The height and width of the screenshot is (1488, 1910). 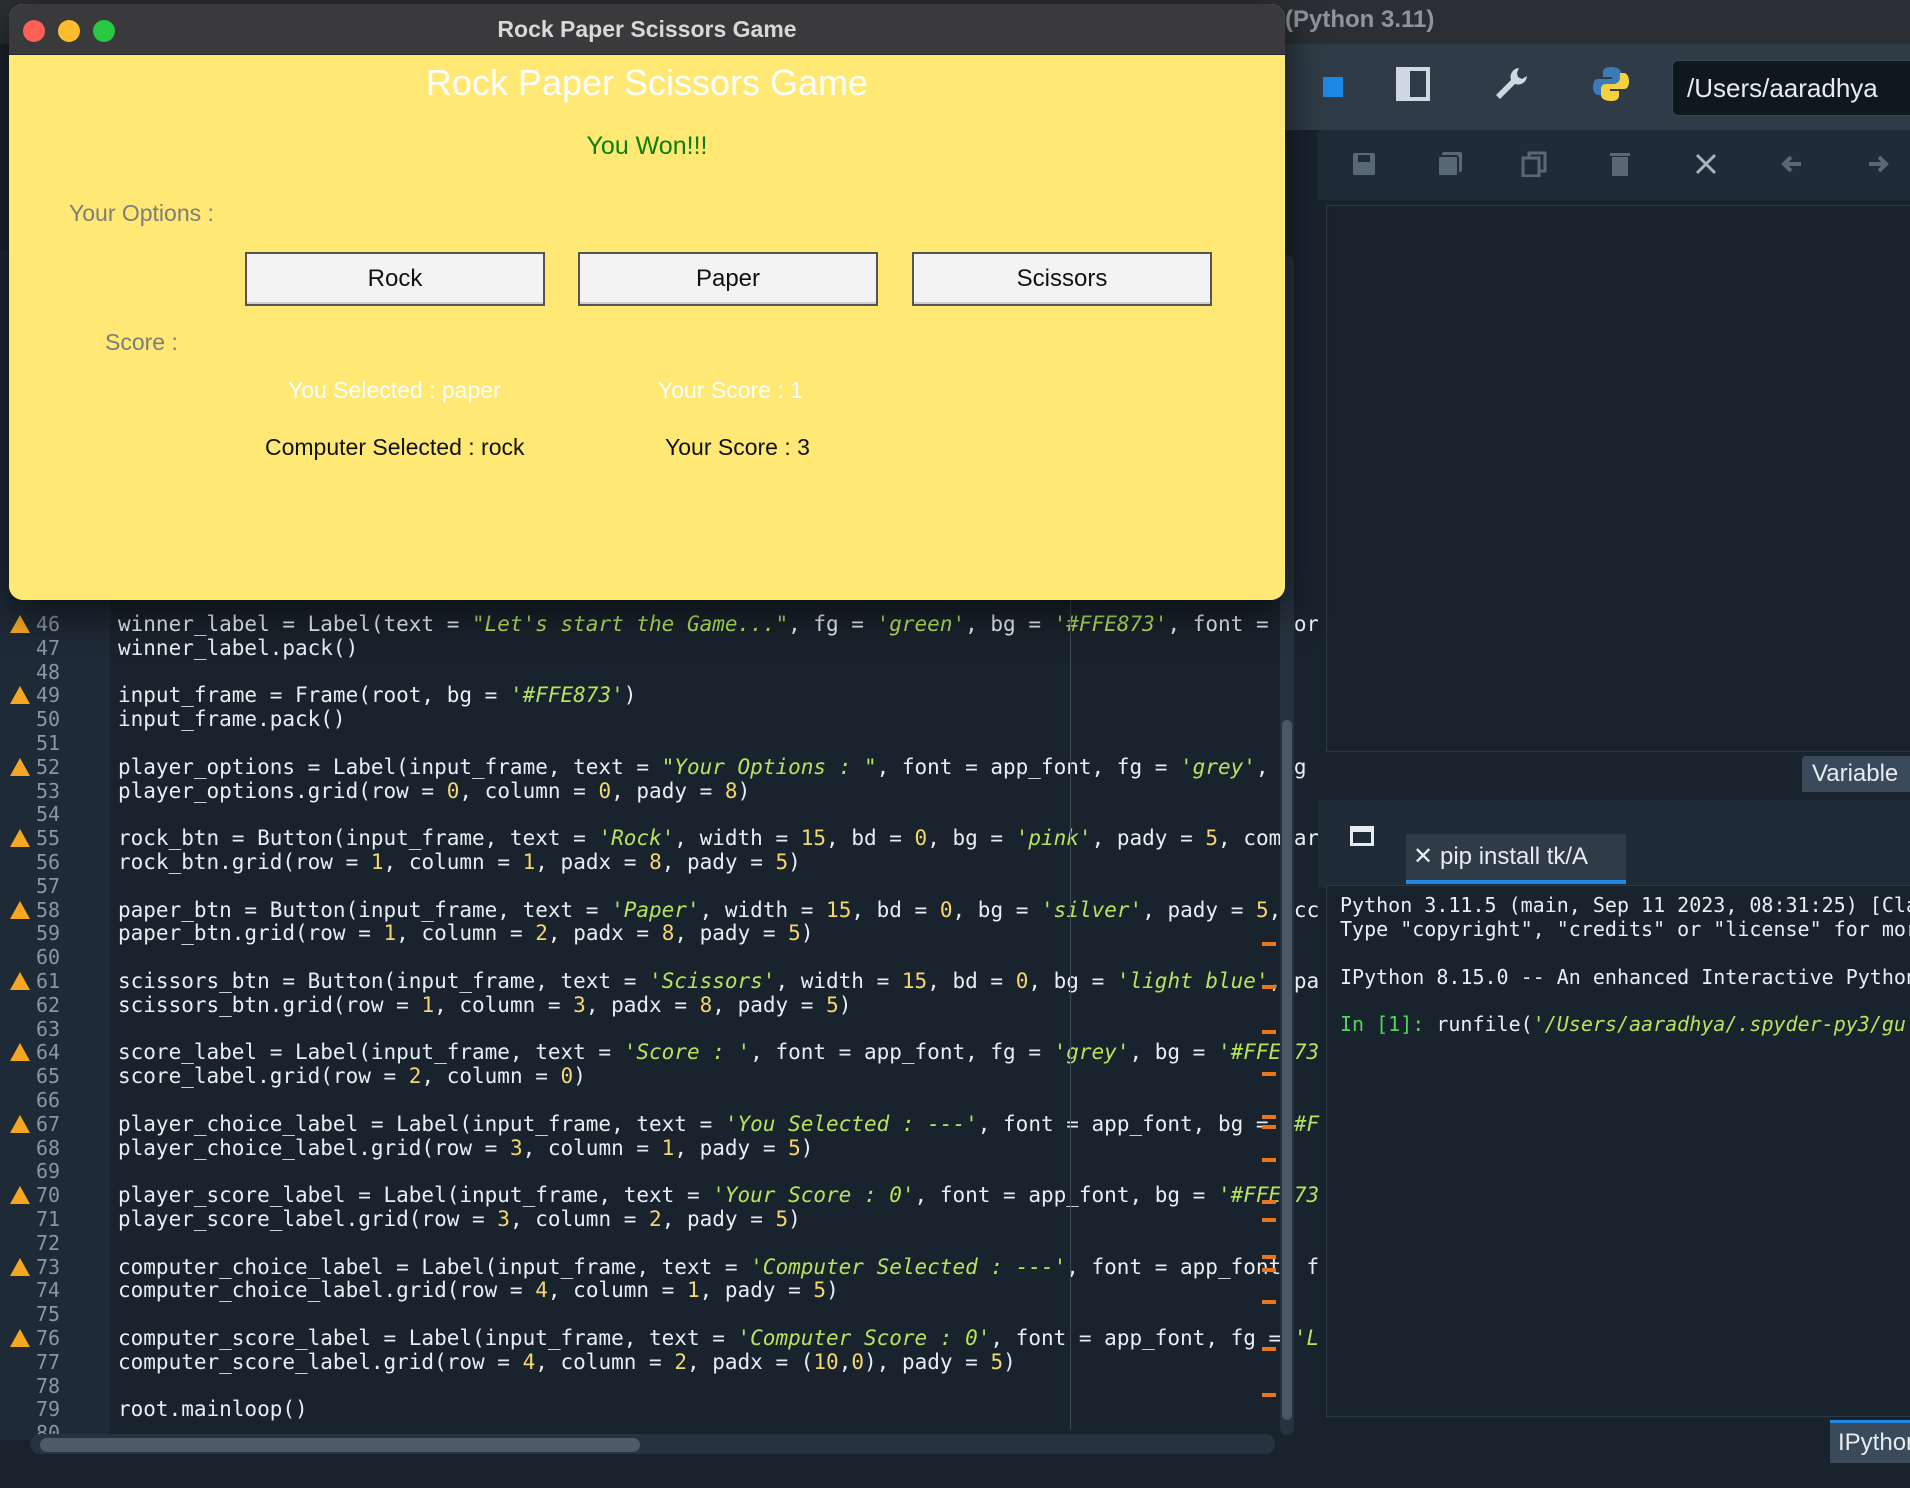 I want to click on window-titlebar: Rock Paper Scissors Game, so click(x=647, y=29).